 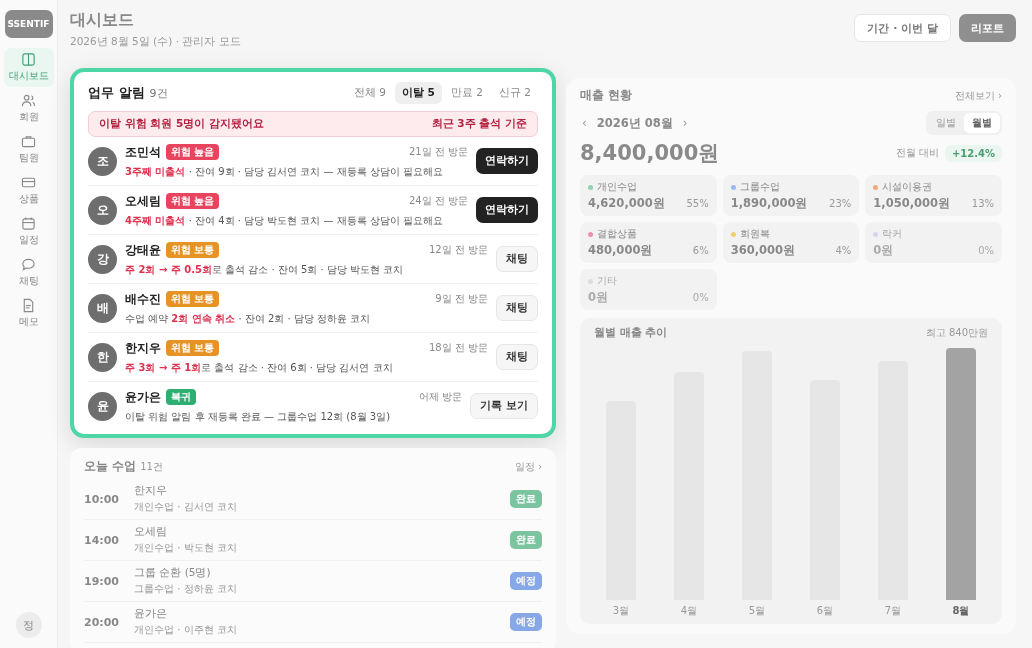 What do you see at coordinates (621, 611) in the screenshot?
I see `month-label: 3월` at bounding box center [621, 611].